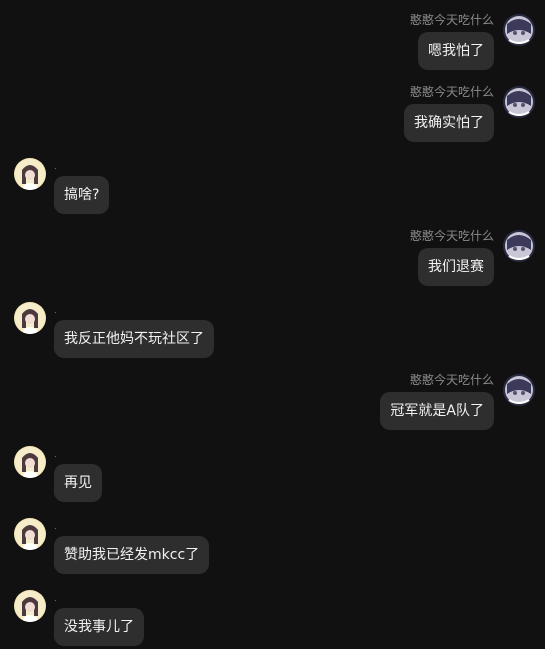  What do you see at coordinates (272, 476) in the screenshot?
I see `message-row: . 再见` at bounding box center [272, 476].